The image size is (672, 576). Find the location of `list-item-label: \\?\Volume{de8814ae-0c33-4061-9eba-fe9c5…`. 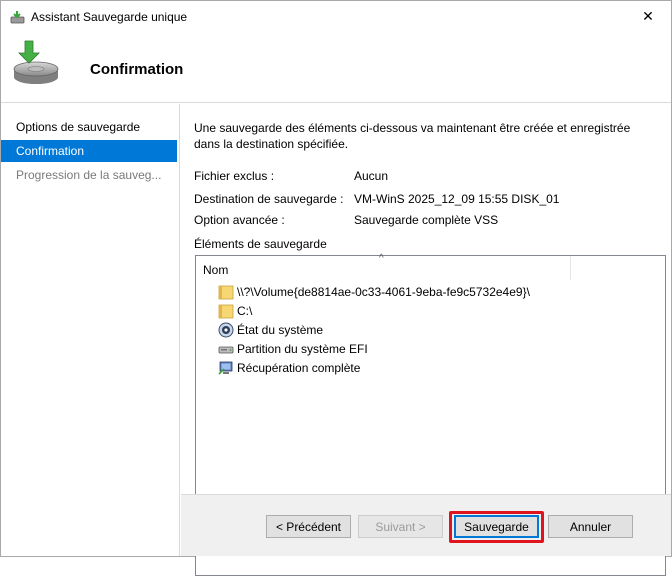

list-item-label: \\?\Volume{de8814ae-0c33-4061-9eba-fe9c5… is located at coordinates (383, 292).